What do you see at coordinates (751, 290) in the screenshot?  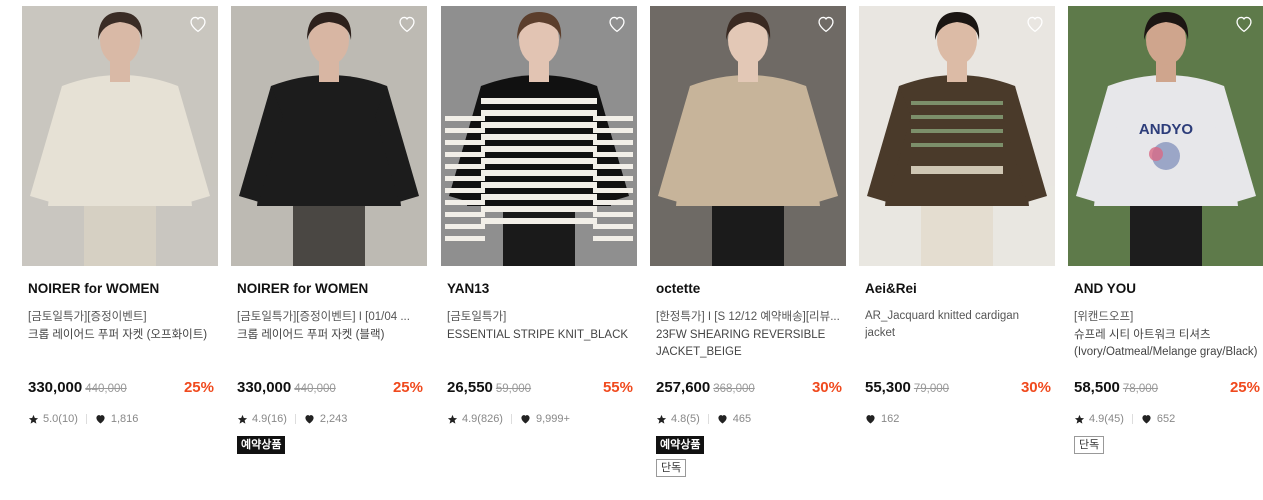 I see `brand-name: octette` at bounding box center [751, 290].